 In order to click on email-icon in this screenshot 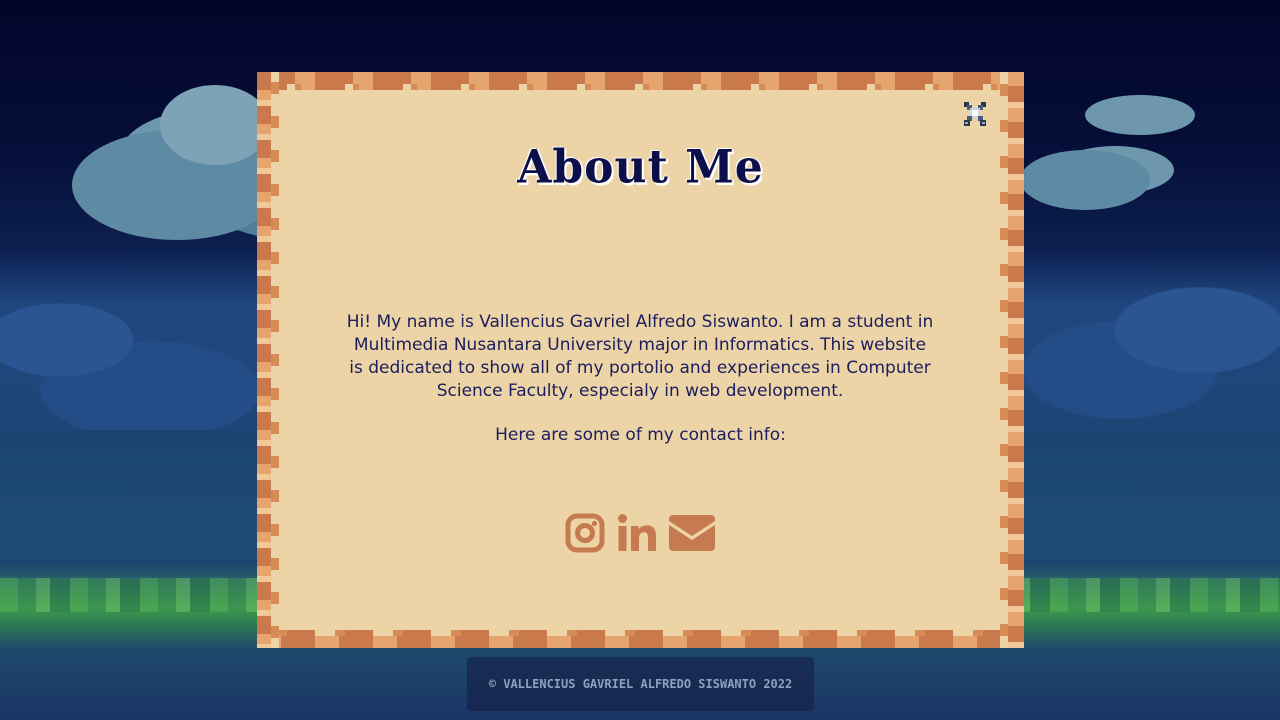, I will do `click(692, 533)`.